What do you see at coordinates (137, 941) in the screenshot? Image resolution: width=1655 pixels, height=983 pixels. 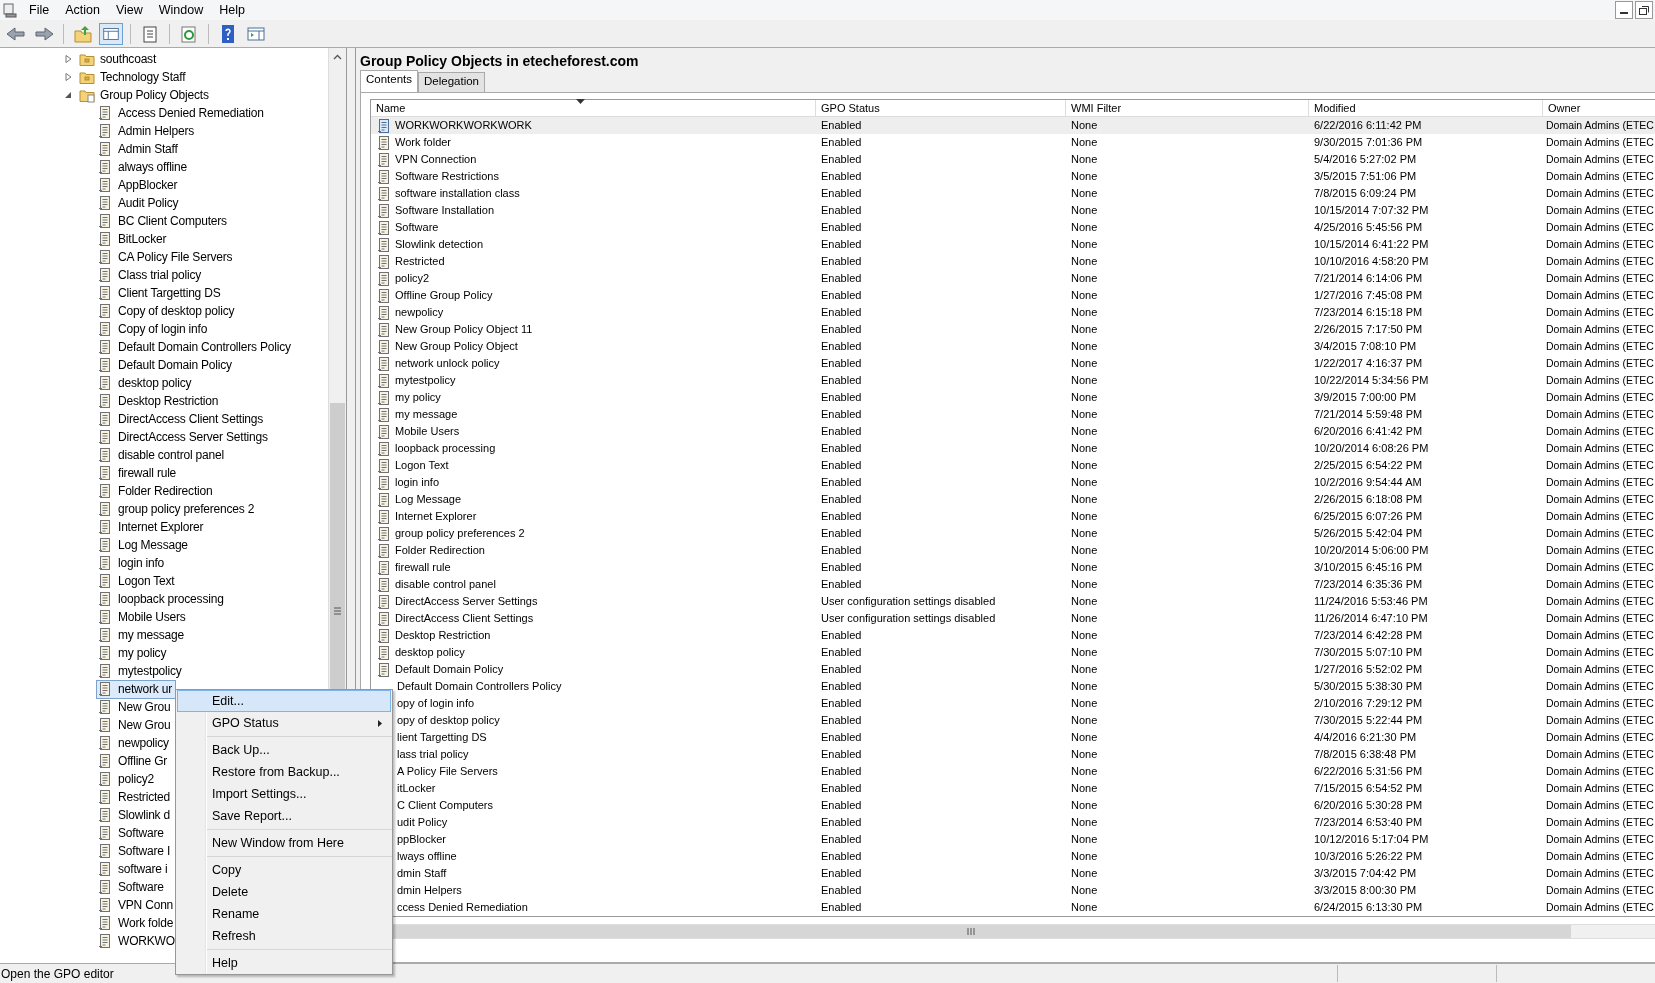 I see `tree-item: WORKWO` at bounding box center [137, 941].